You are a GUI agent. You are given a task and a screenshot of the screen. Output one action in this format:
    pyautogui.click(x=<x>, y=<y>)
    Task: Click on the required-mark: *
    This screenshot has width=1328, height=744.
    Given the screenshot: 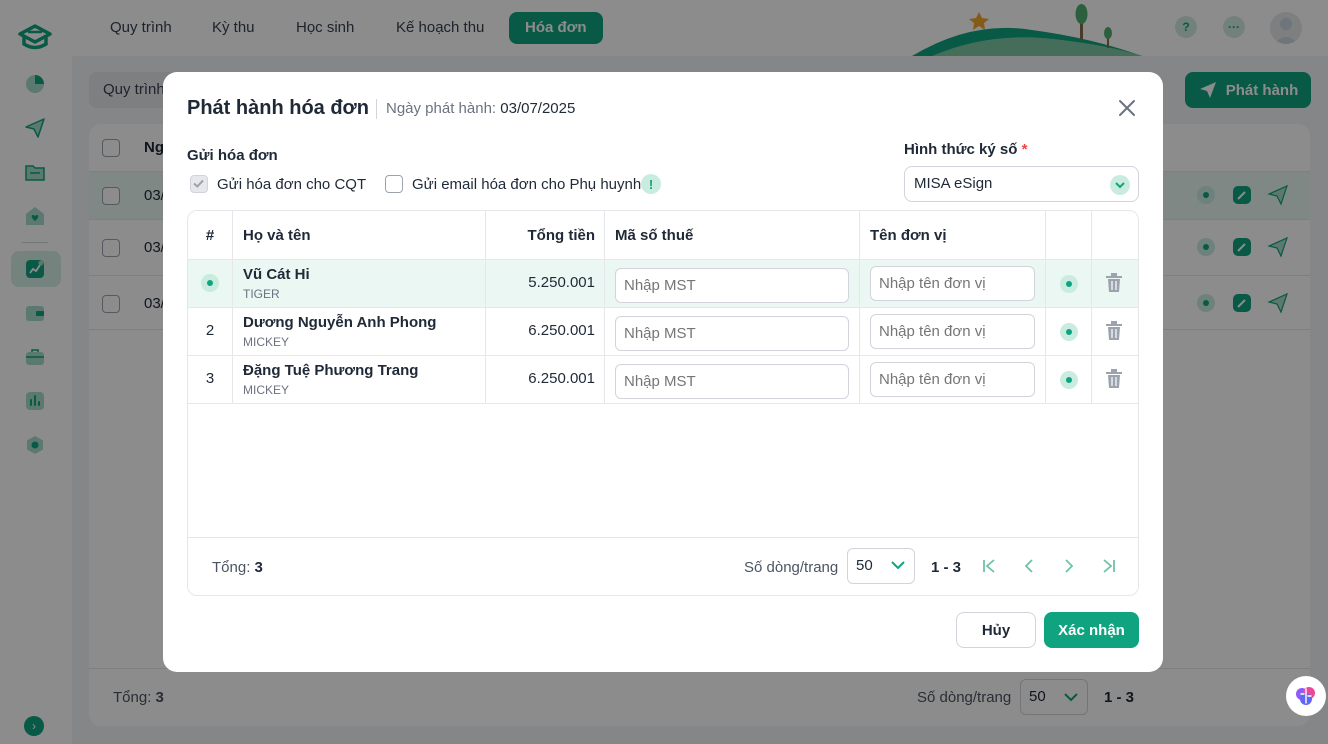 What is the action you would take?
    pyautogui.click(x=1024, y=149)
    